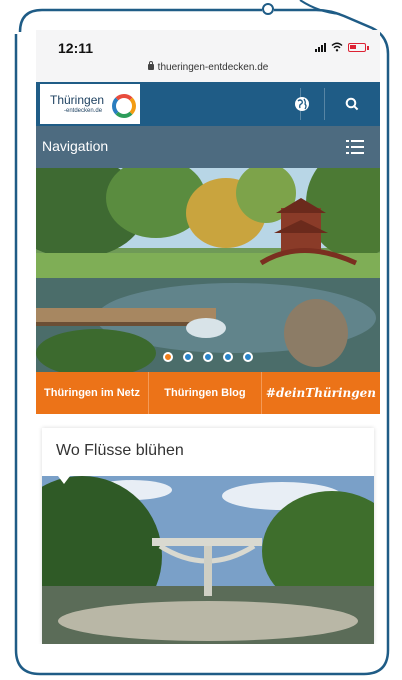 The height and width of the screenshot is (680, 402). I want to click on site-header: Thüringen -entdecken.de, so click(208, 104).